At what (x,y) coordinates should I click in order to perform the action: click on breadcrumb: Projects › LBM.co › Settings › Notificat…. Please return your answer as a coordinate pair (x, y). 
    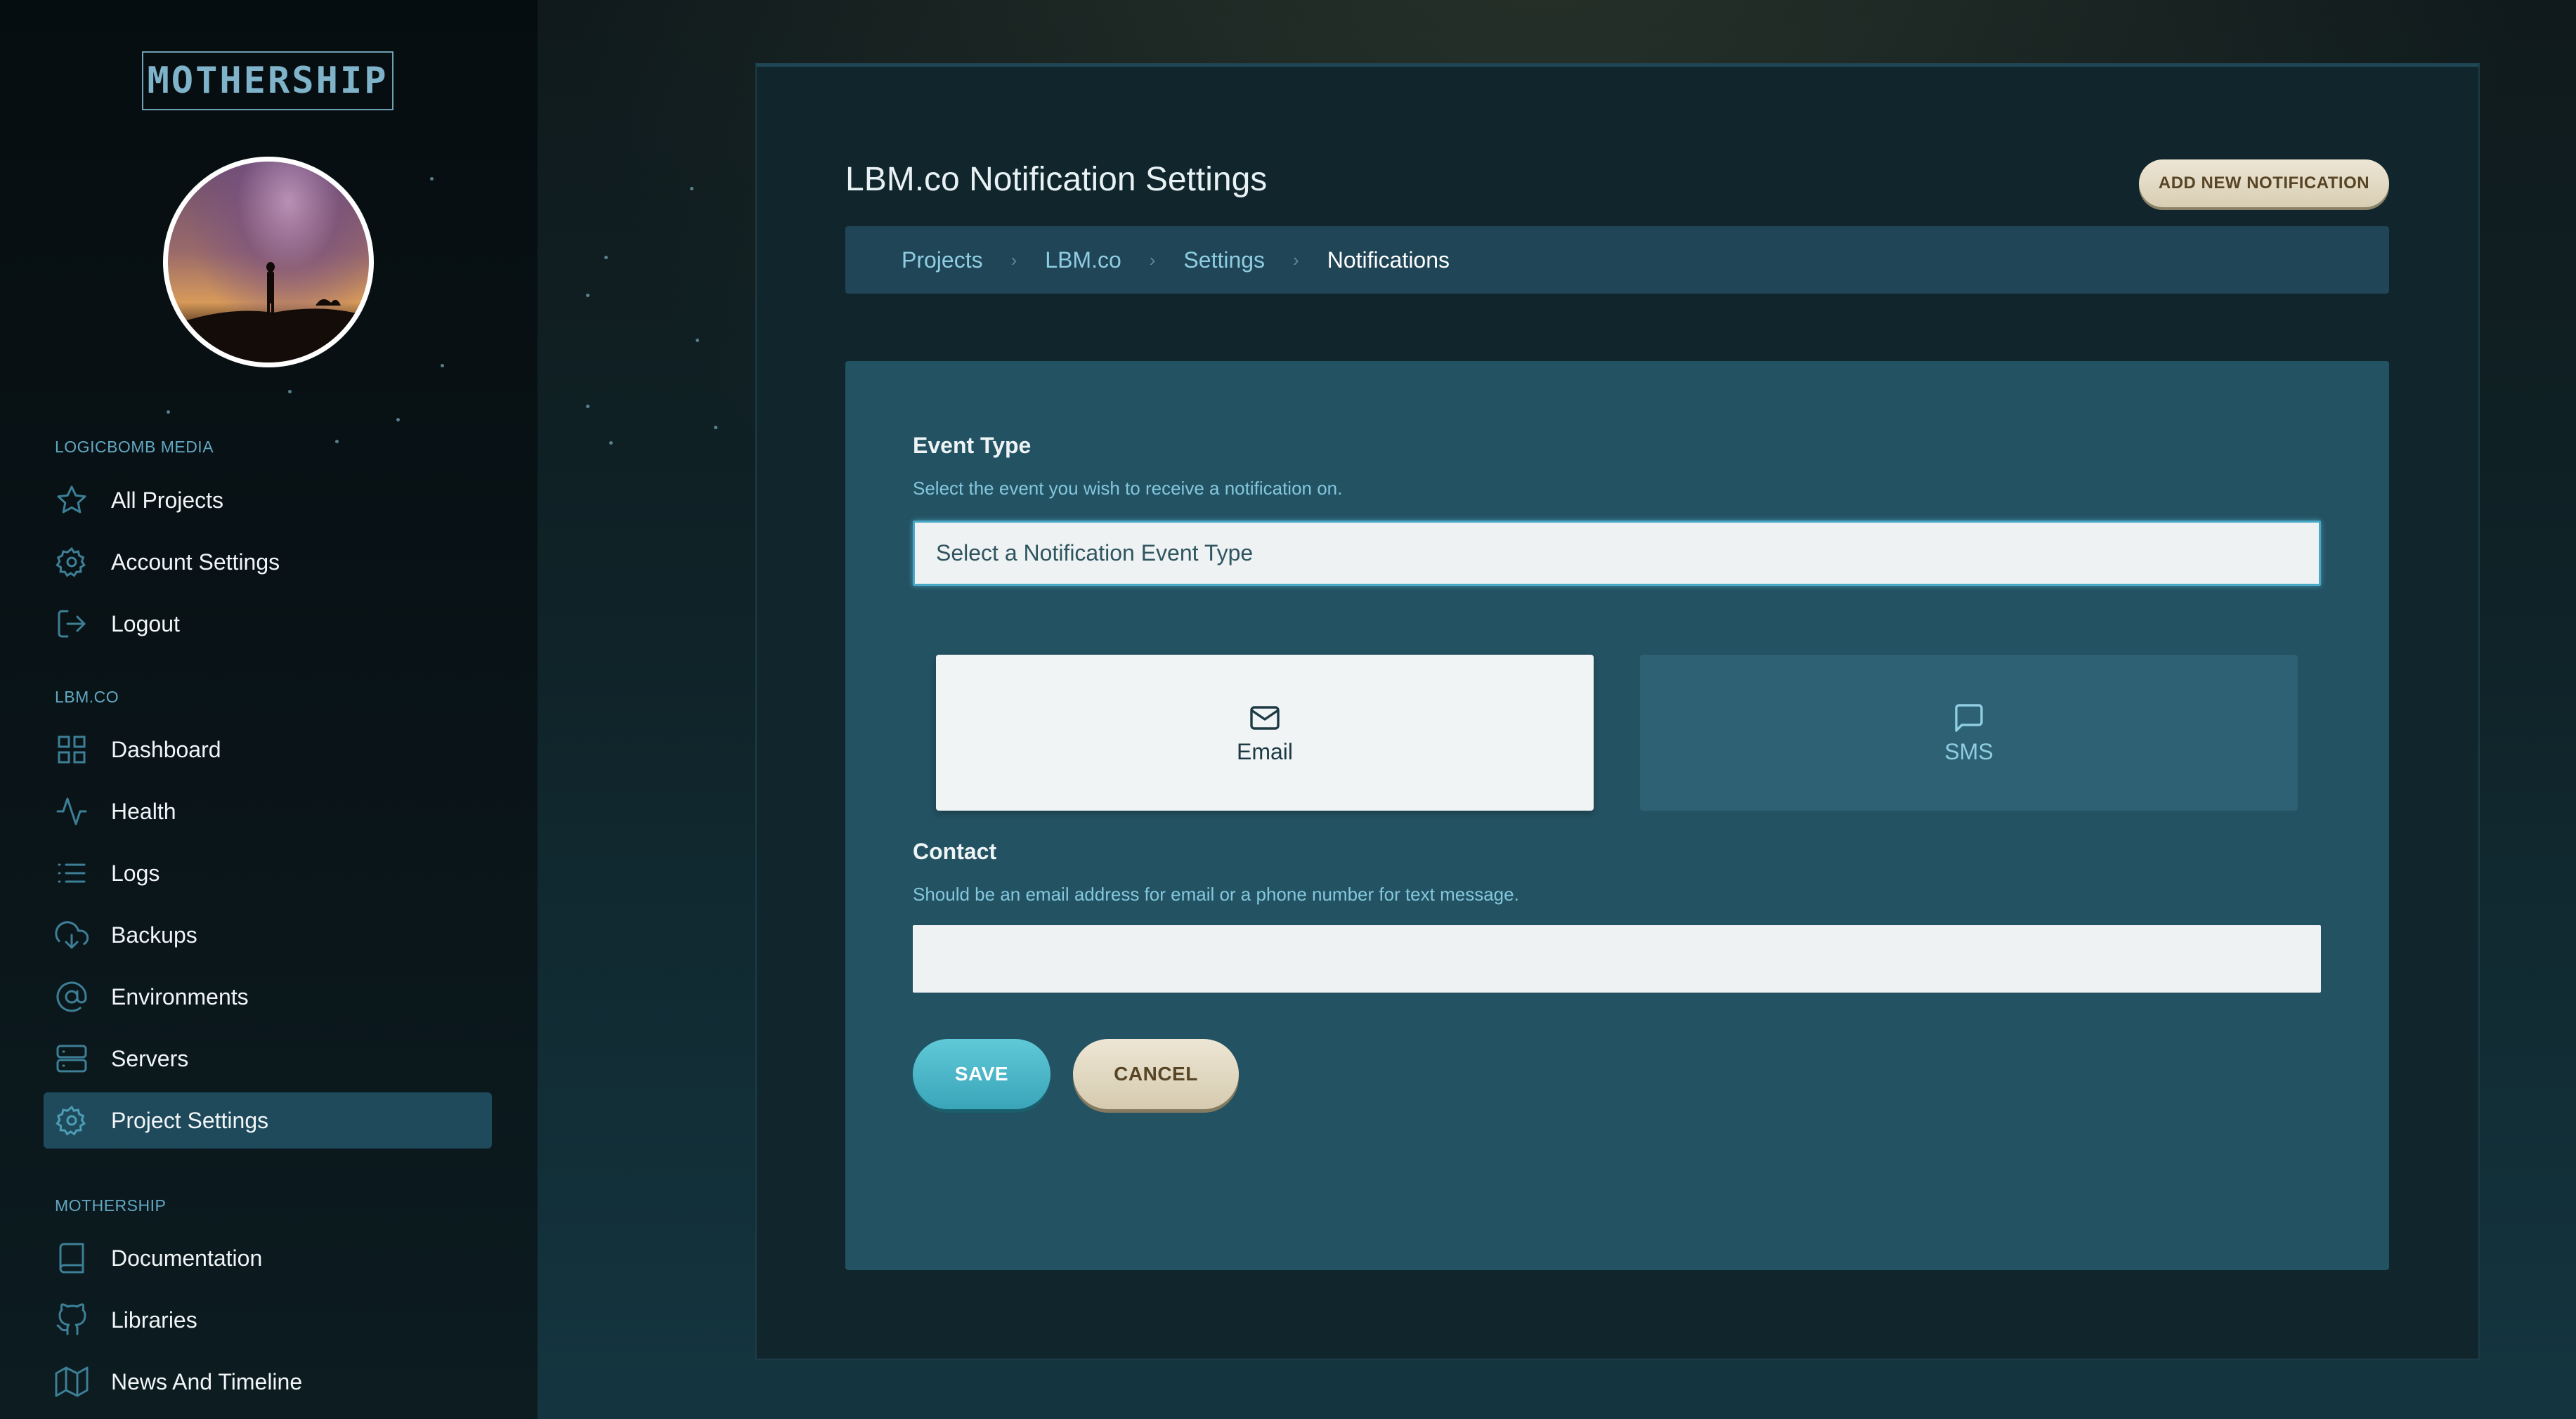
    Looking at the image, I should click on (1617, 260).